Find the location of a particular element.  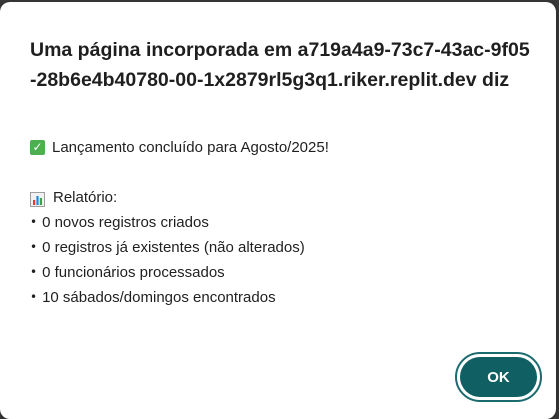

report-item: • 0 funcionários processados is located at coordinates (282, 272).